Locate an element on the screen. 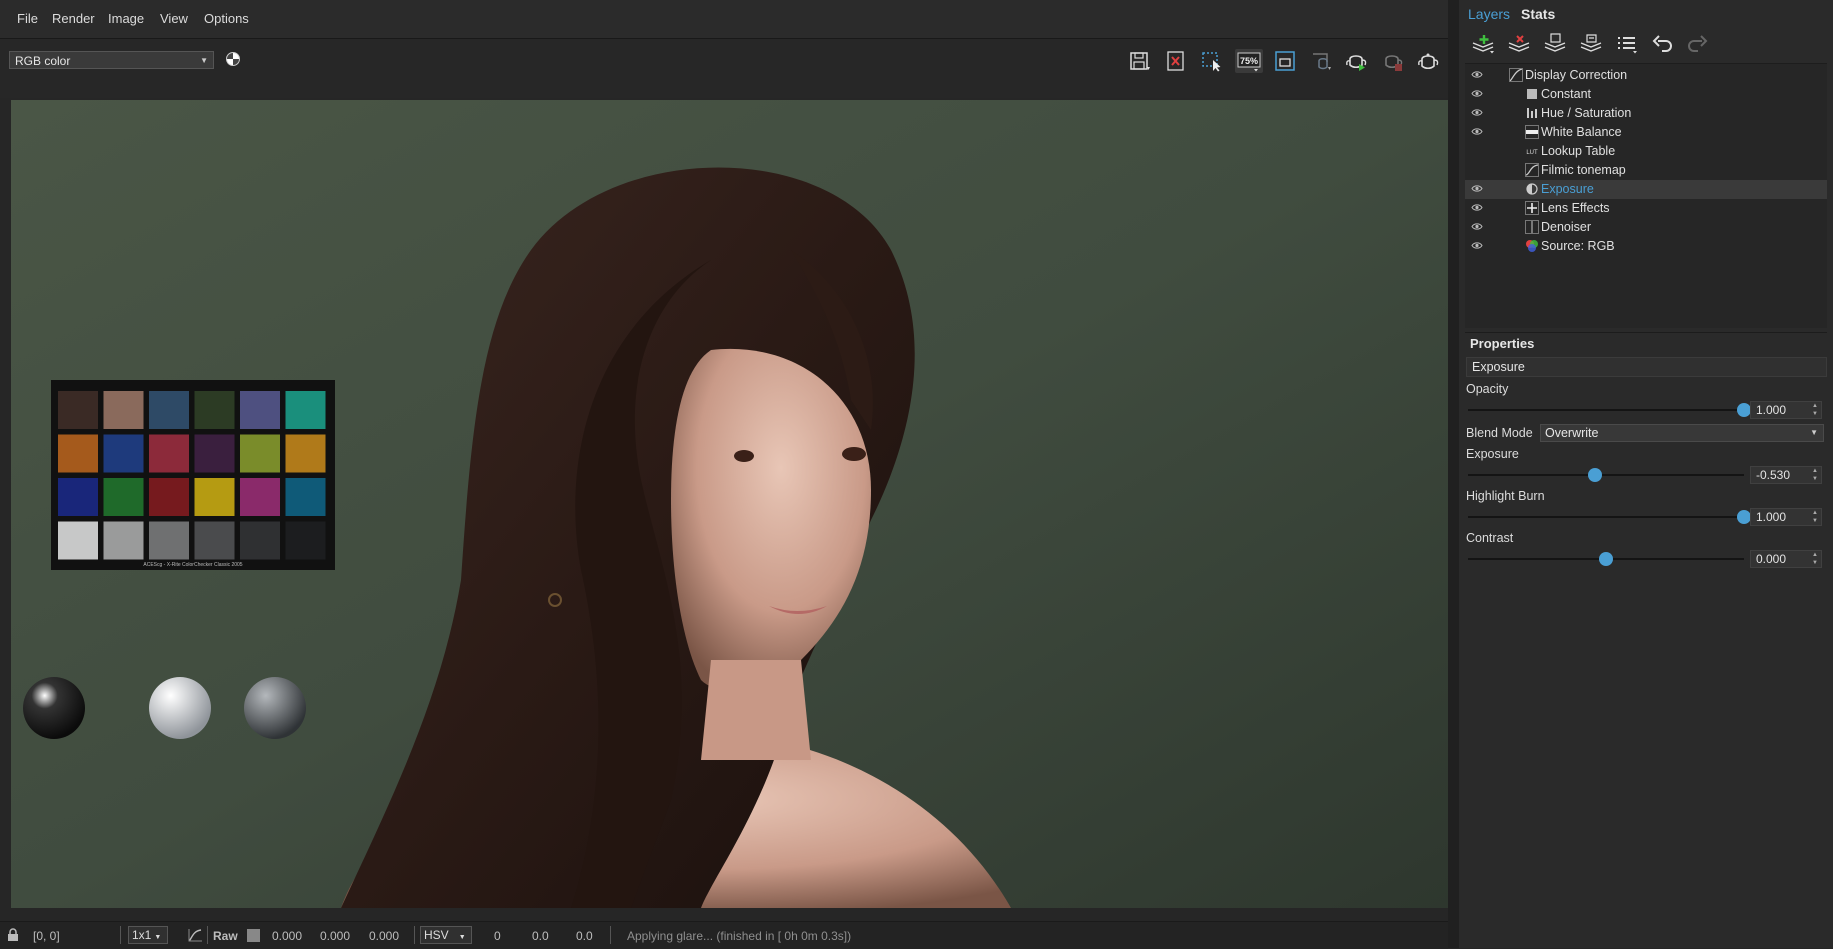  contrast-slider-handle is located at coordinates (1606, 559).